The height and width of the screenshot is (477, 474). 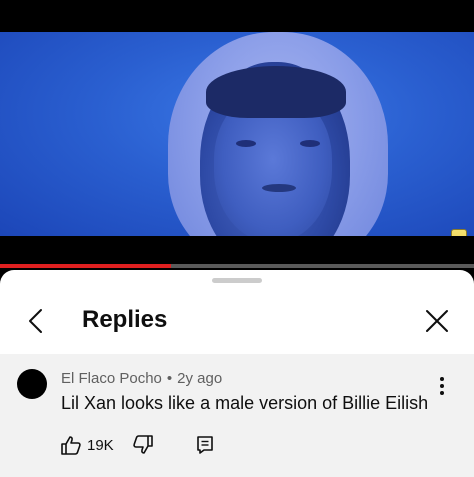 I want to click on video-progress-fill, so click(x=85, y=266).